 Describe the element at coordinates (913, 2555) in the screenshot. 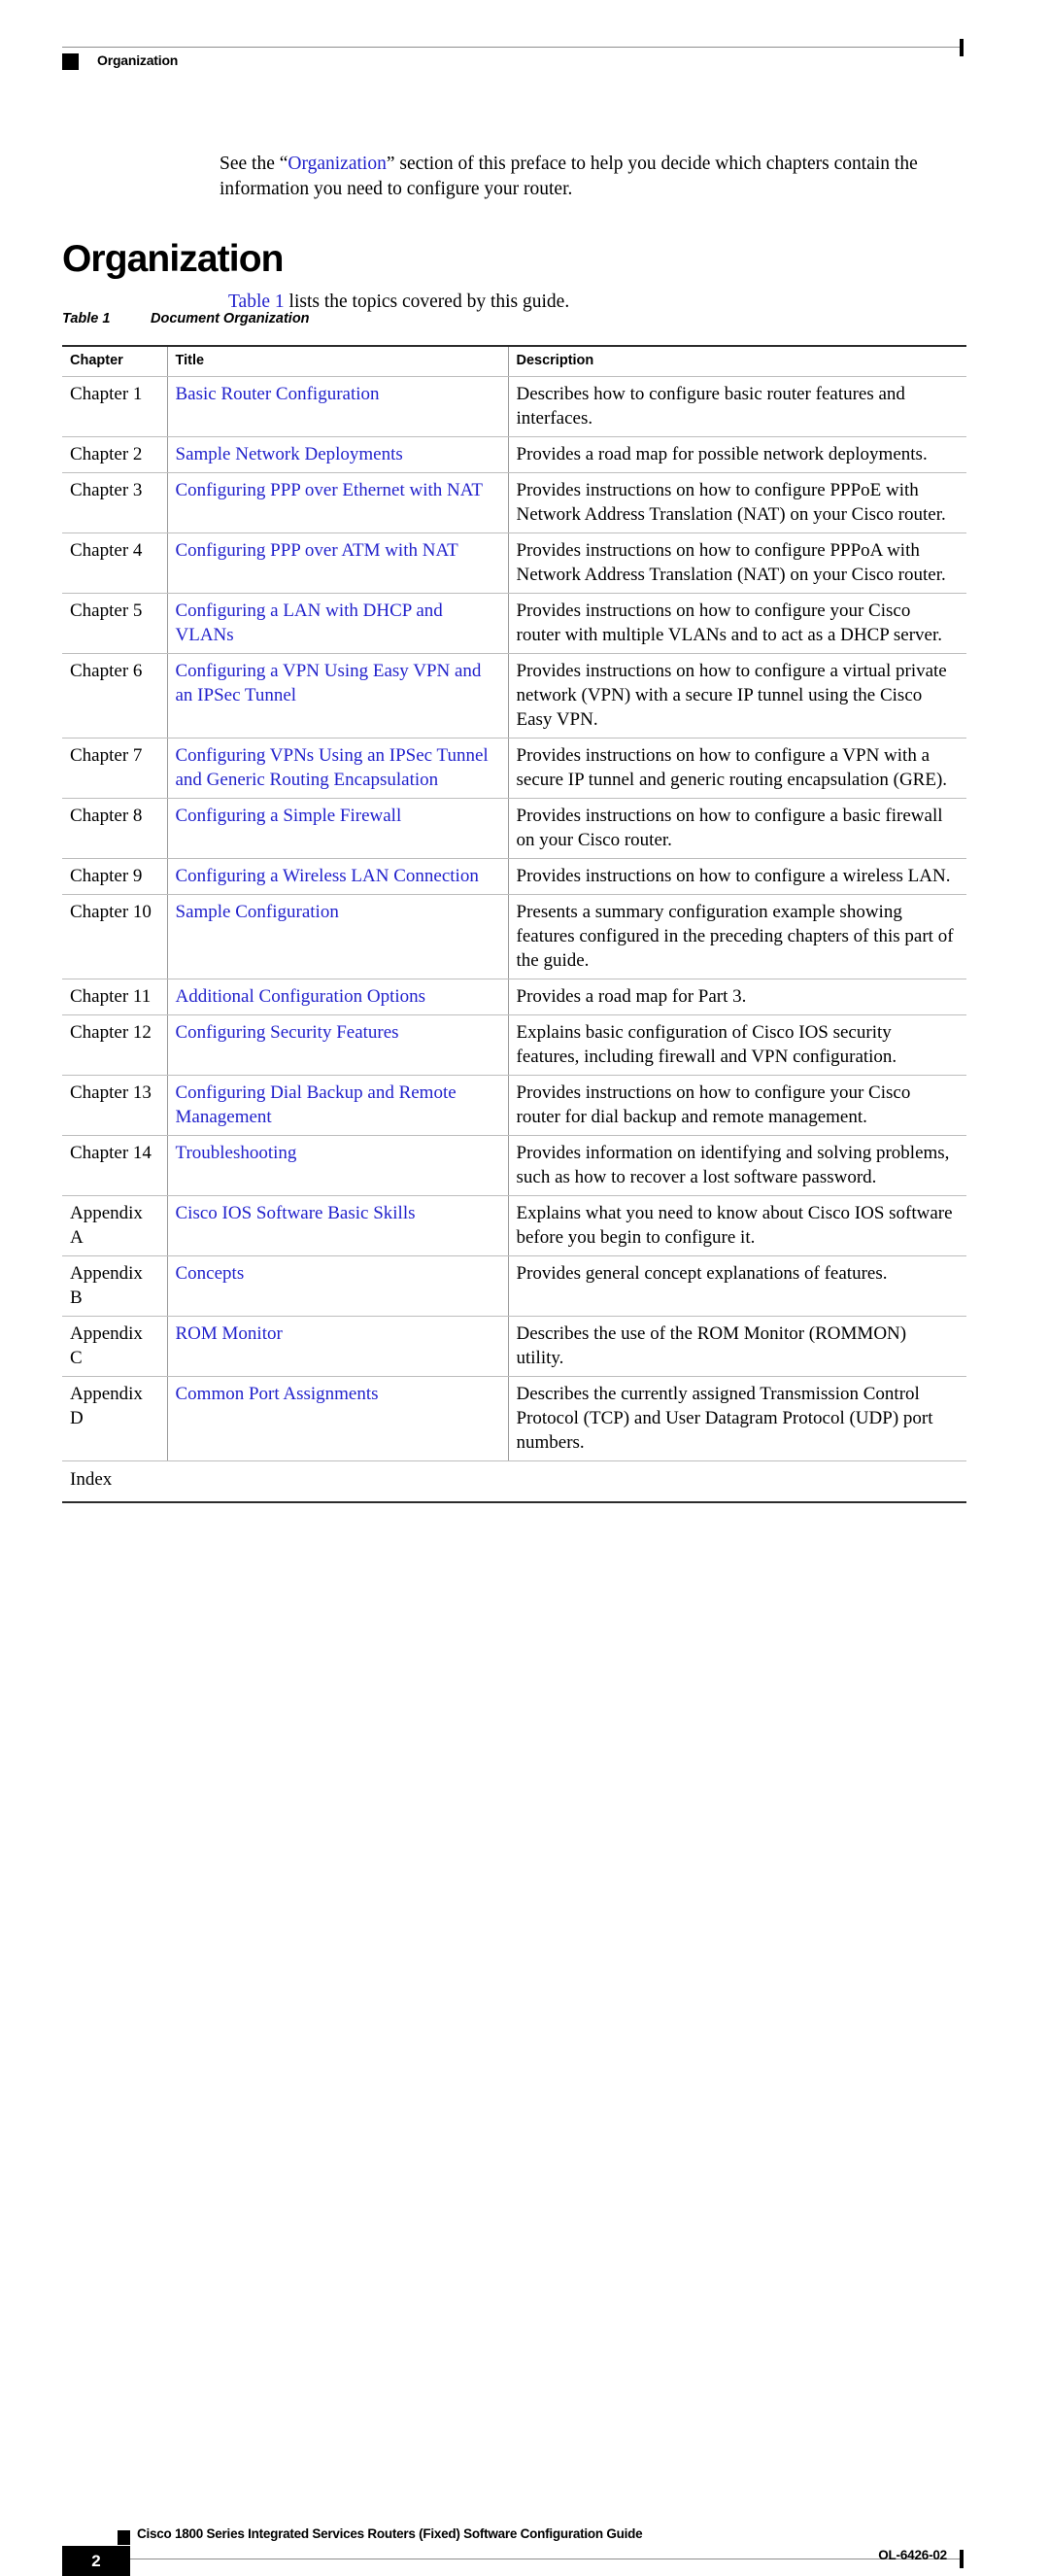

I see `document-id-label: OL-6426-02` at that location.